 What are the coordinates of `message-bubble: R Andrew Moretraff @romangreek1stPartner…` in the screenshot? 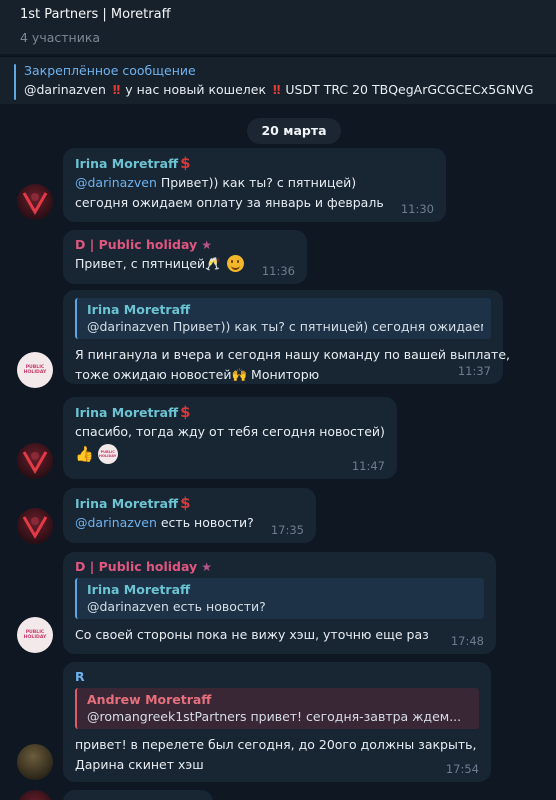 It's located at (277, 722).